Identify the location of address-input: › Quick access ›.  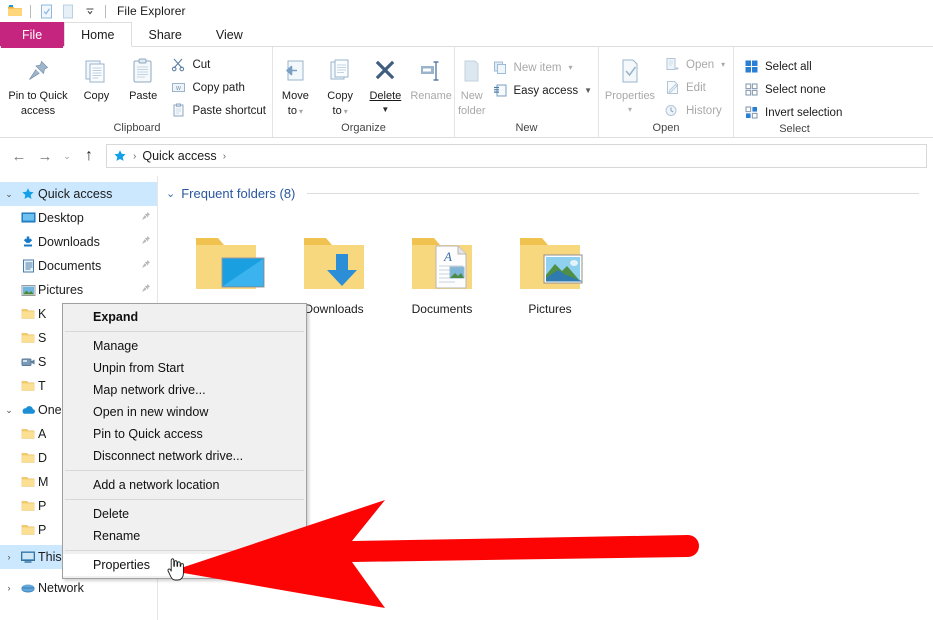
(516, 156).